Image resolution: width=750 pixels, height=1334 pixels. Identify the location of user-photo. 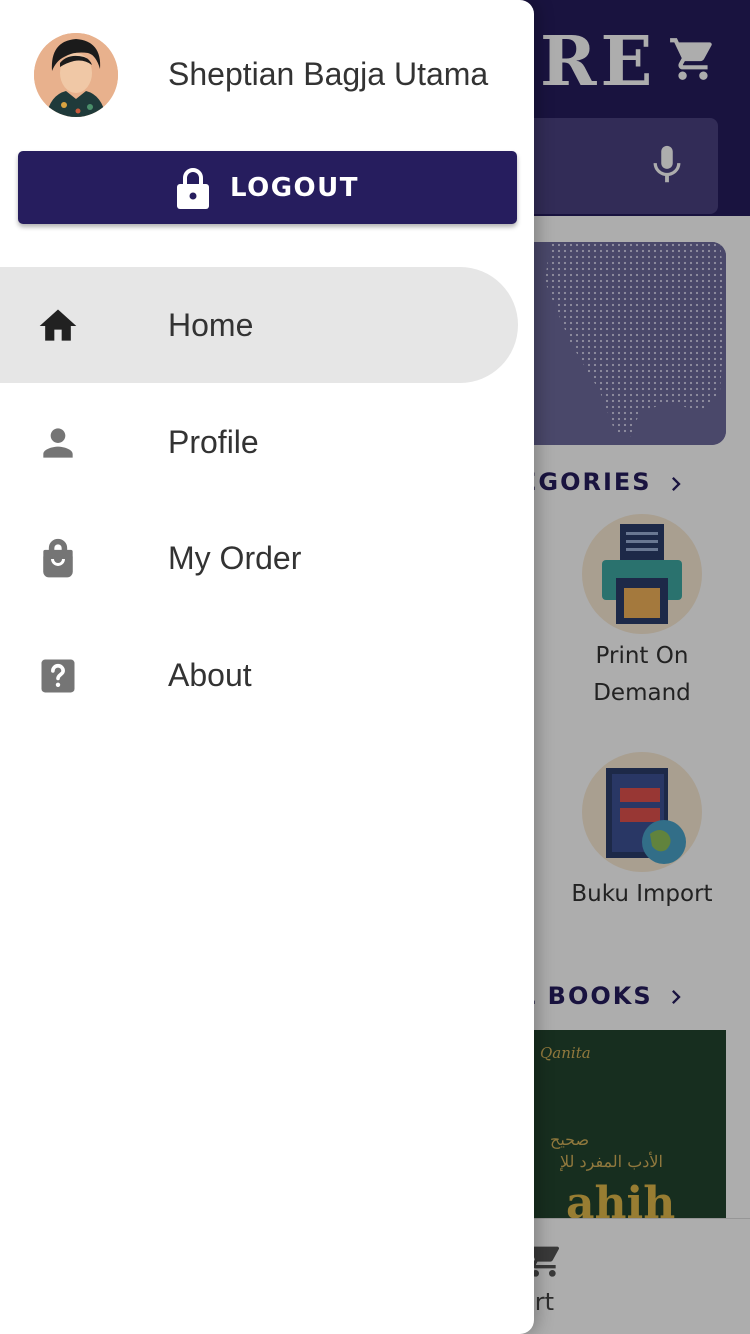
(76, 75).